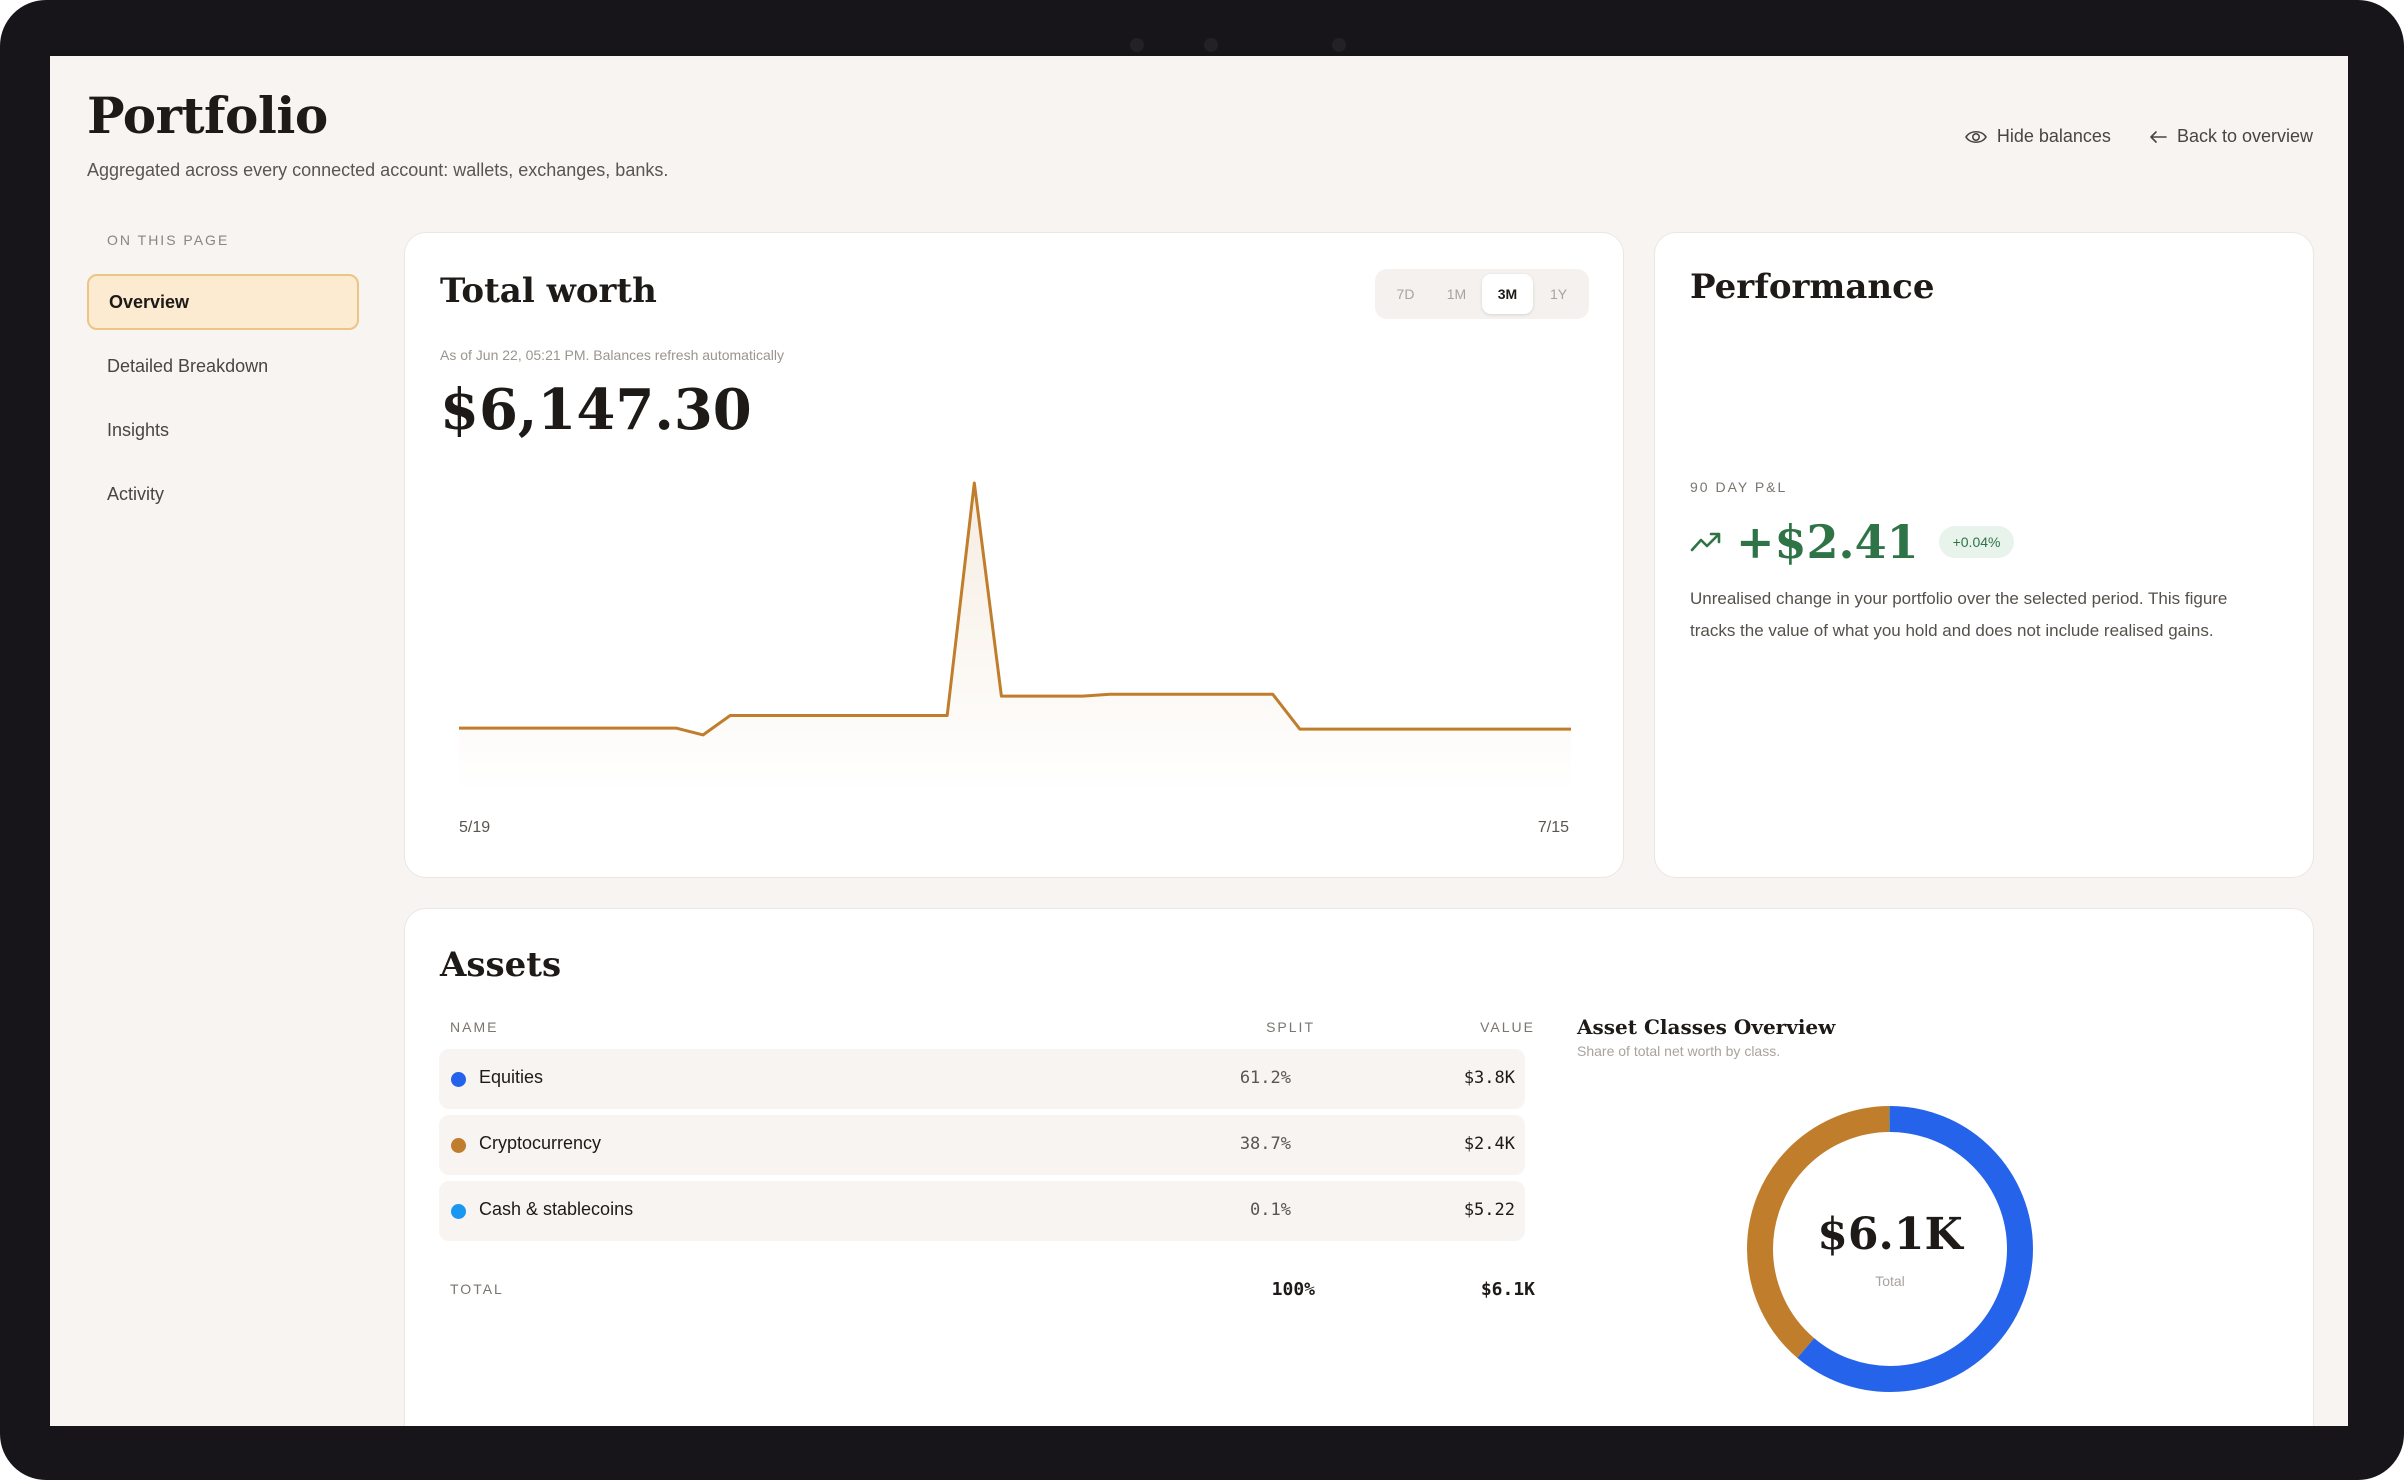 The width and height of the screenshot is (2404, 1480). What do you see at coordinates (223, 430) in the screenshot?
I see `sidebar-item-insights: Insights` at bounding box center [223, 430].